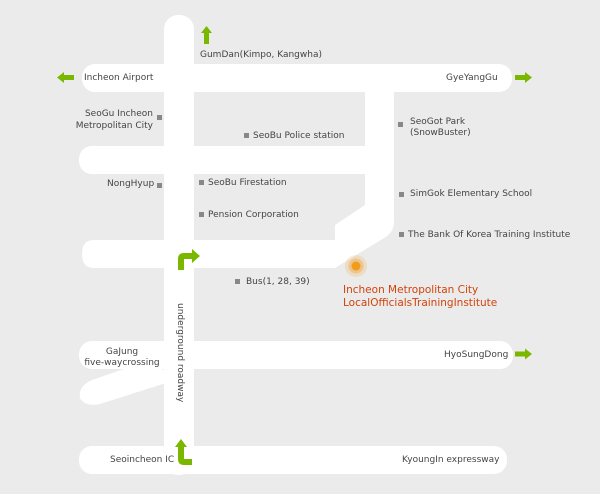  Describe the element at coordinates (420, 303) in the screenshot. I see `label-destination-line2: LocalOfficialsTrainingInstitute` at that location.